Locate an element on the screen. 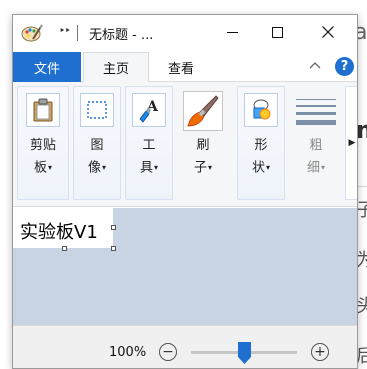 This screenshot has height=369, width=367. ribbon-group-size: 粗 细▾ is located at coordinates (316, 143).